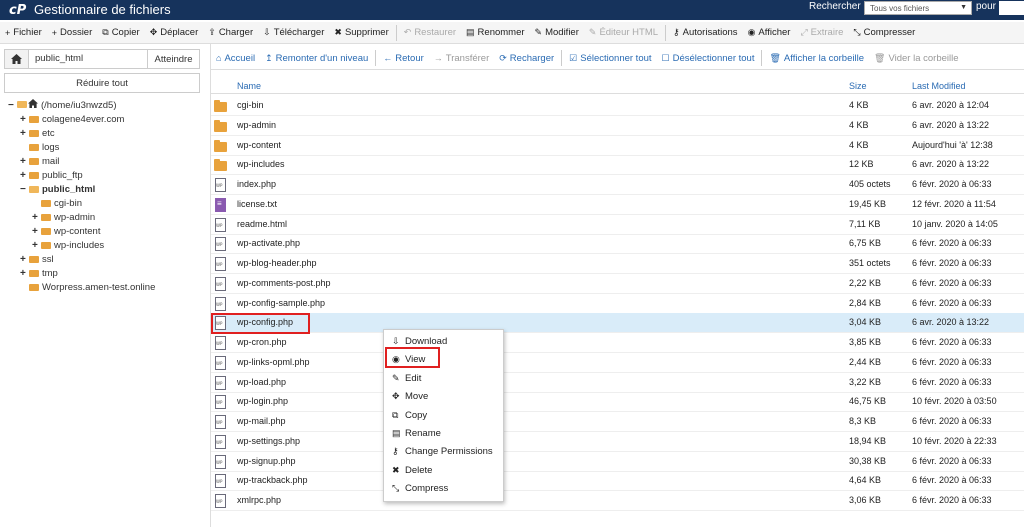  Describe the element at coordinates (557, 33) in the screenshot. I see `toolbar-modifier-button: ✎ Modifier` at that location.